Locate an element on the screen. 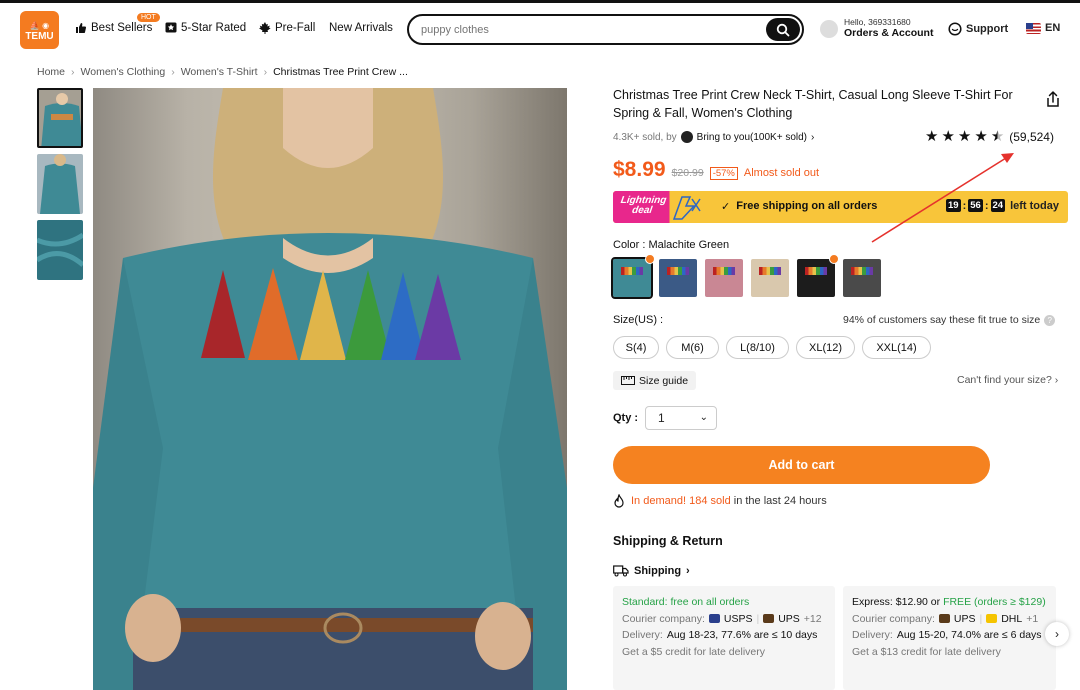 The width and height of the screenshot is (1080, 690). cant-find-size-link: Can't find your size? › is located at coordinates (1007, 380).